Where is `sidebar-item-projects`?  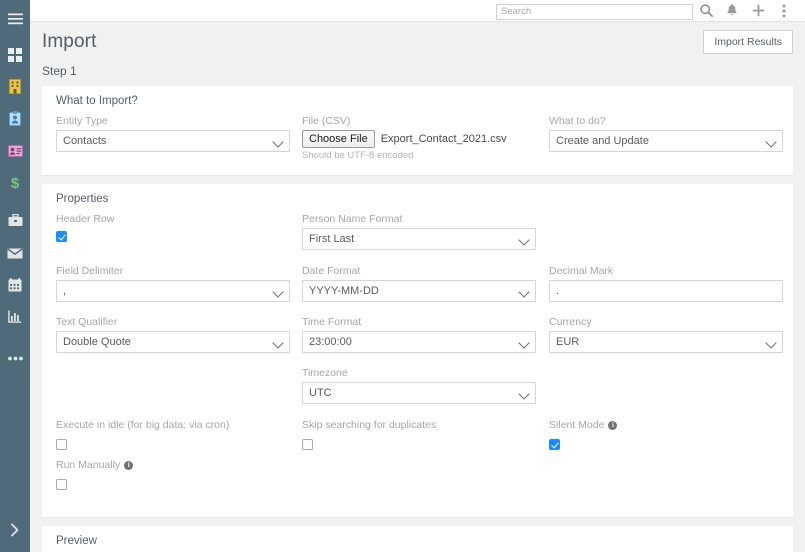
sidebar-item-projects is located at coordinates (15, 223).